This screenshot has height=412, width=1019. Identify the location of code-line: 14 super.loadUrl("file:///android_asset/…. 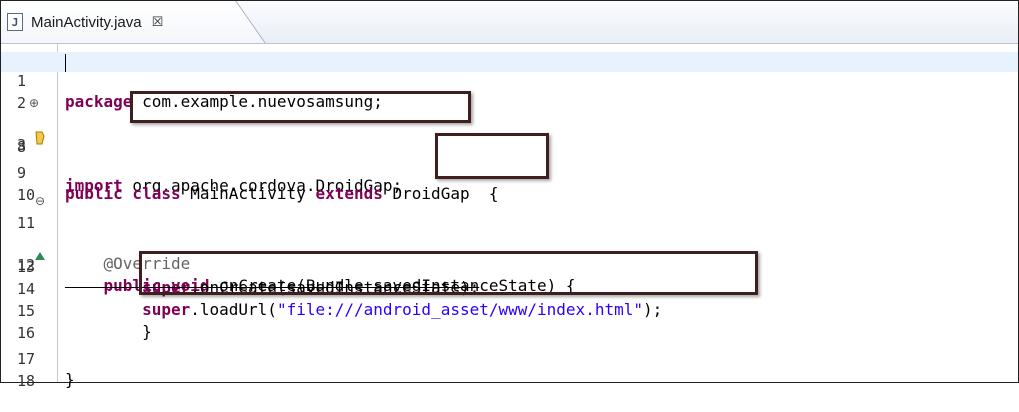
(509, 289).